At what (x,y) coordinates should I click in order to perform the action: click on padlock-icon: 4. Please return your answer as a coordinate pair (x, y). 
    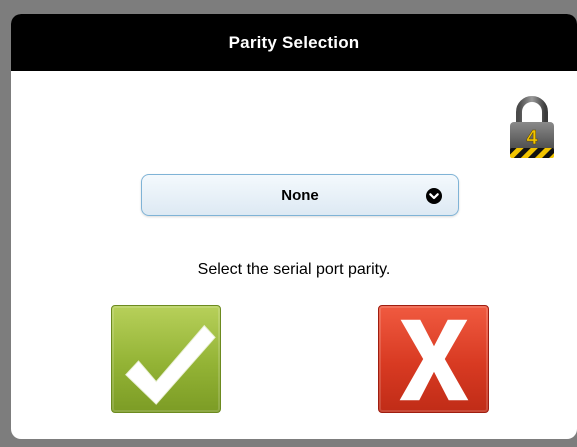
    Looking at the image, I should click on (532, 127).